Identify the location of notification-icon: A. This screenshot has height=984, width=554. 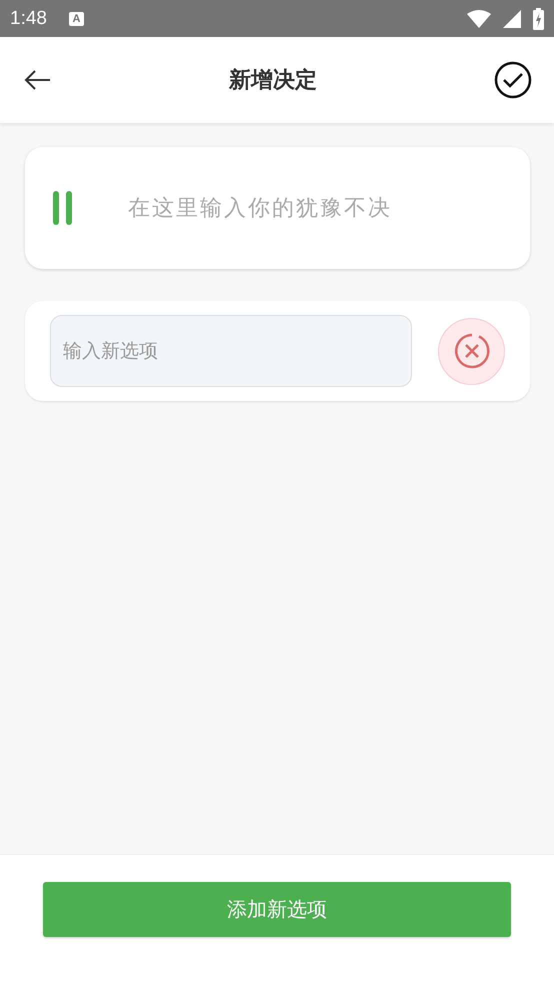
(76, 19).